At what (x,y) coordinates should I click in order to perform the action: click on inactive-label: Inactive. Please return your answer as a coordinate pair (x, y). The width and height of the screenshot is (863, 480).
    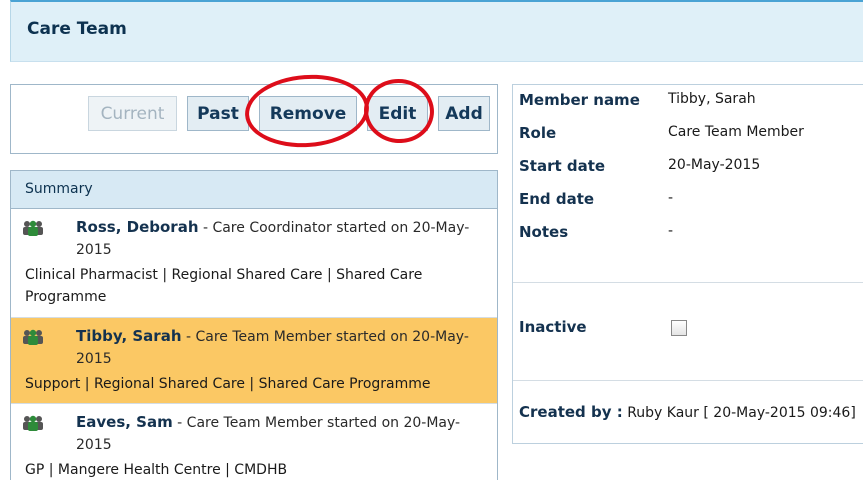
    Looking at the image, I should click on (553, 327).